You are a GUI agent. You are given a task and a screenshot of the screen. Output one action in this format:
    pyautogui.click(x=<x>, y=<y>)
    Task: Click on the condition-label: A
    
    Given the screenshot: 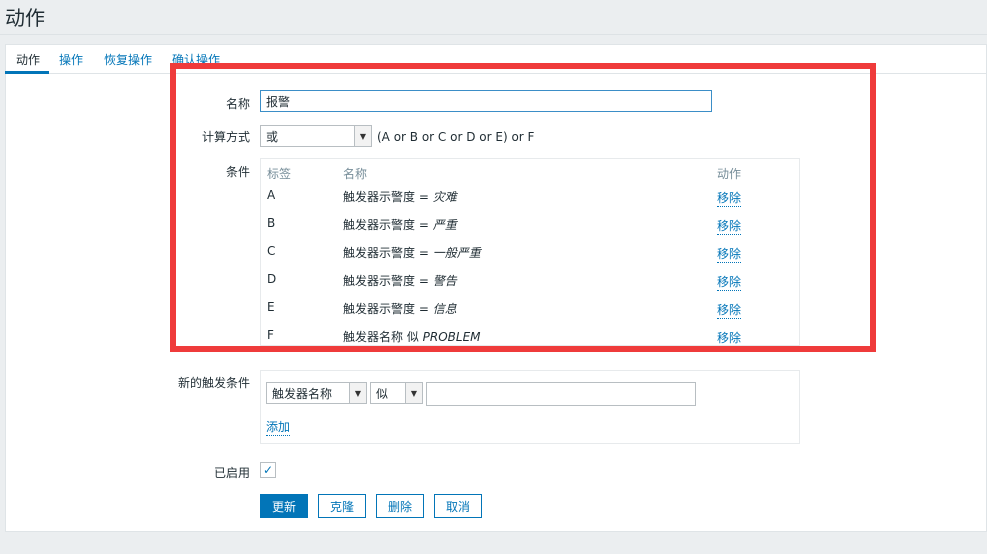 What is the action you would take?
    pyautogui.click(x=271, y=195)
    